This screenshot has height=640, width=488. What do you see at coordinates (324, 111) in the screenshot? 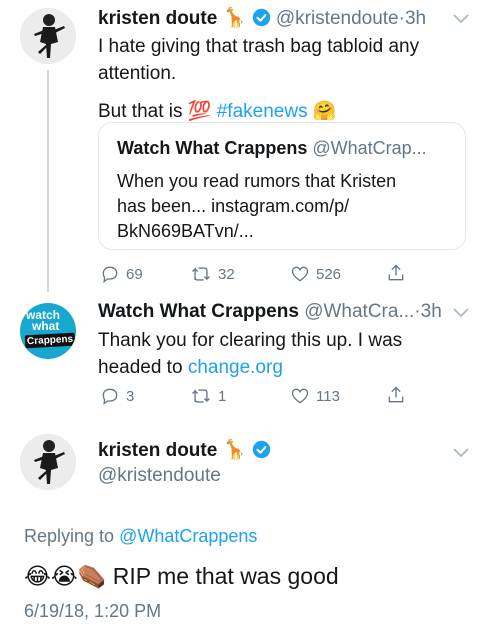
I see `hug-emoji: 🤗` at bounding box center [324, 111].